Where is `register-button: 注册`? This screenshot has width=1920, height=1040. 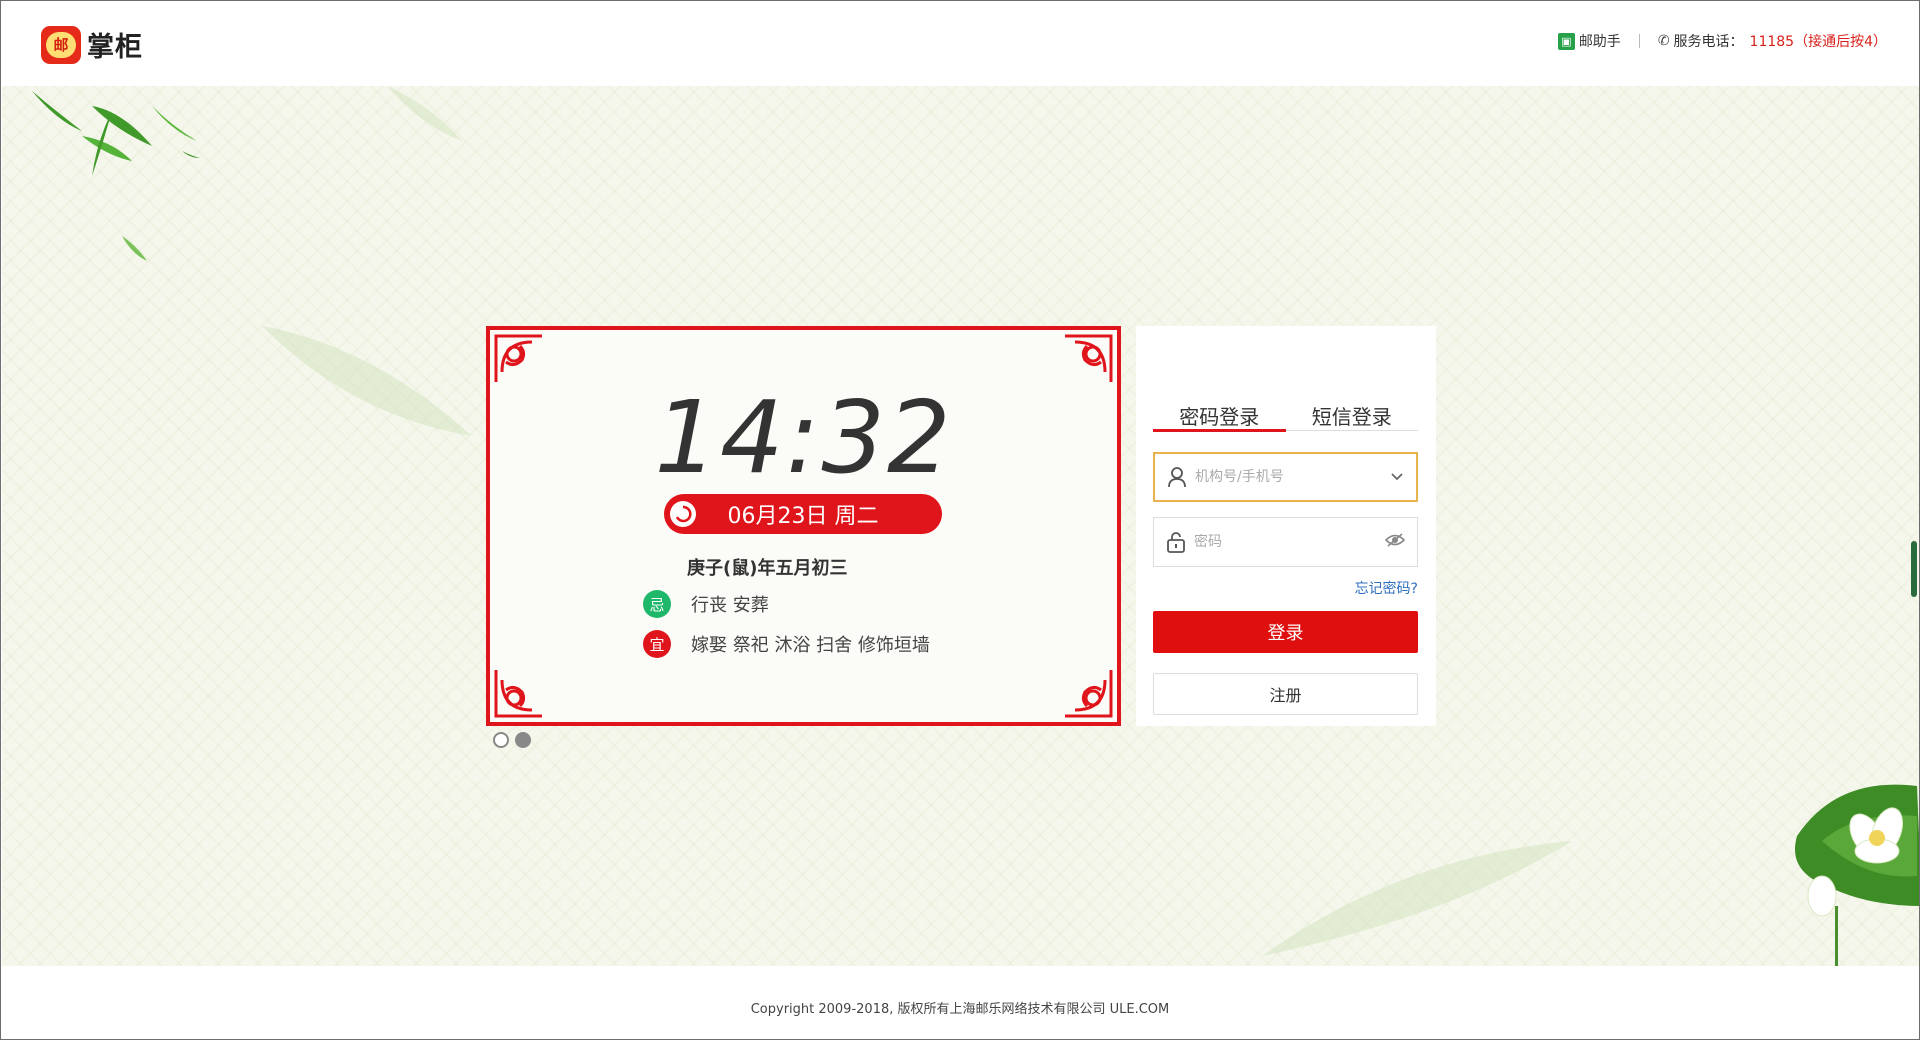
register-button: 注册 is located at coordinates (1285, 694).